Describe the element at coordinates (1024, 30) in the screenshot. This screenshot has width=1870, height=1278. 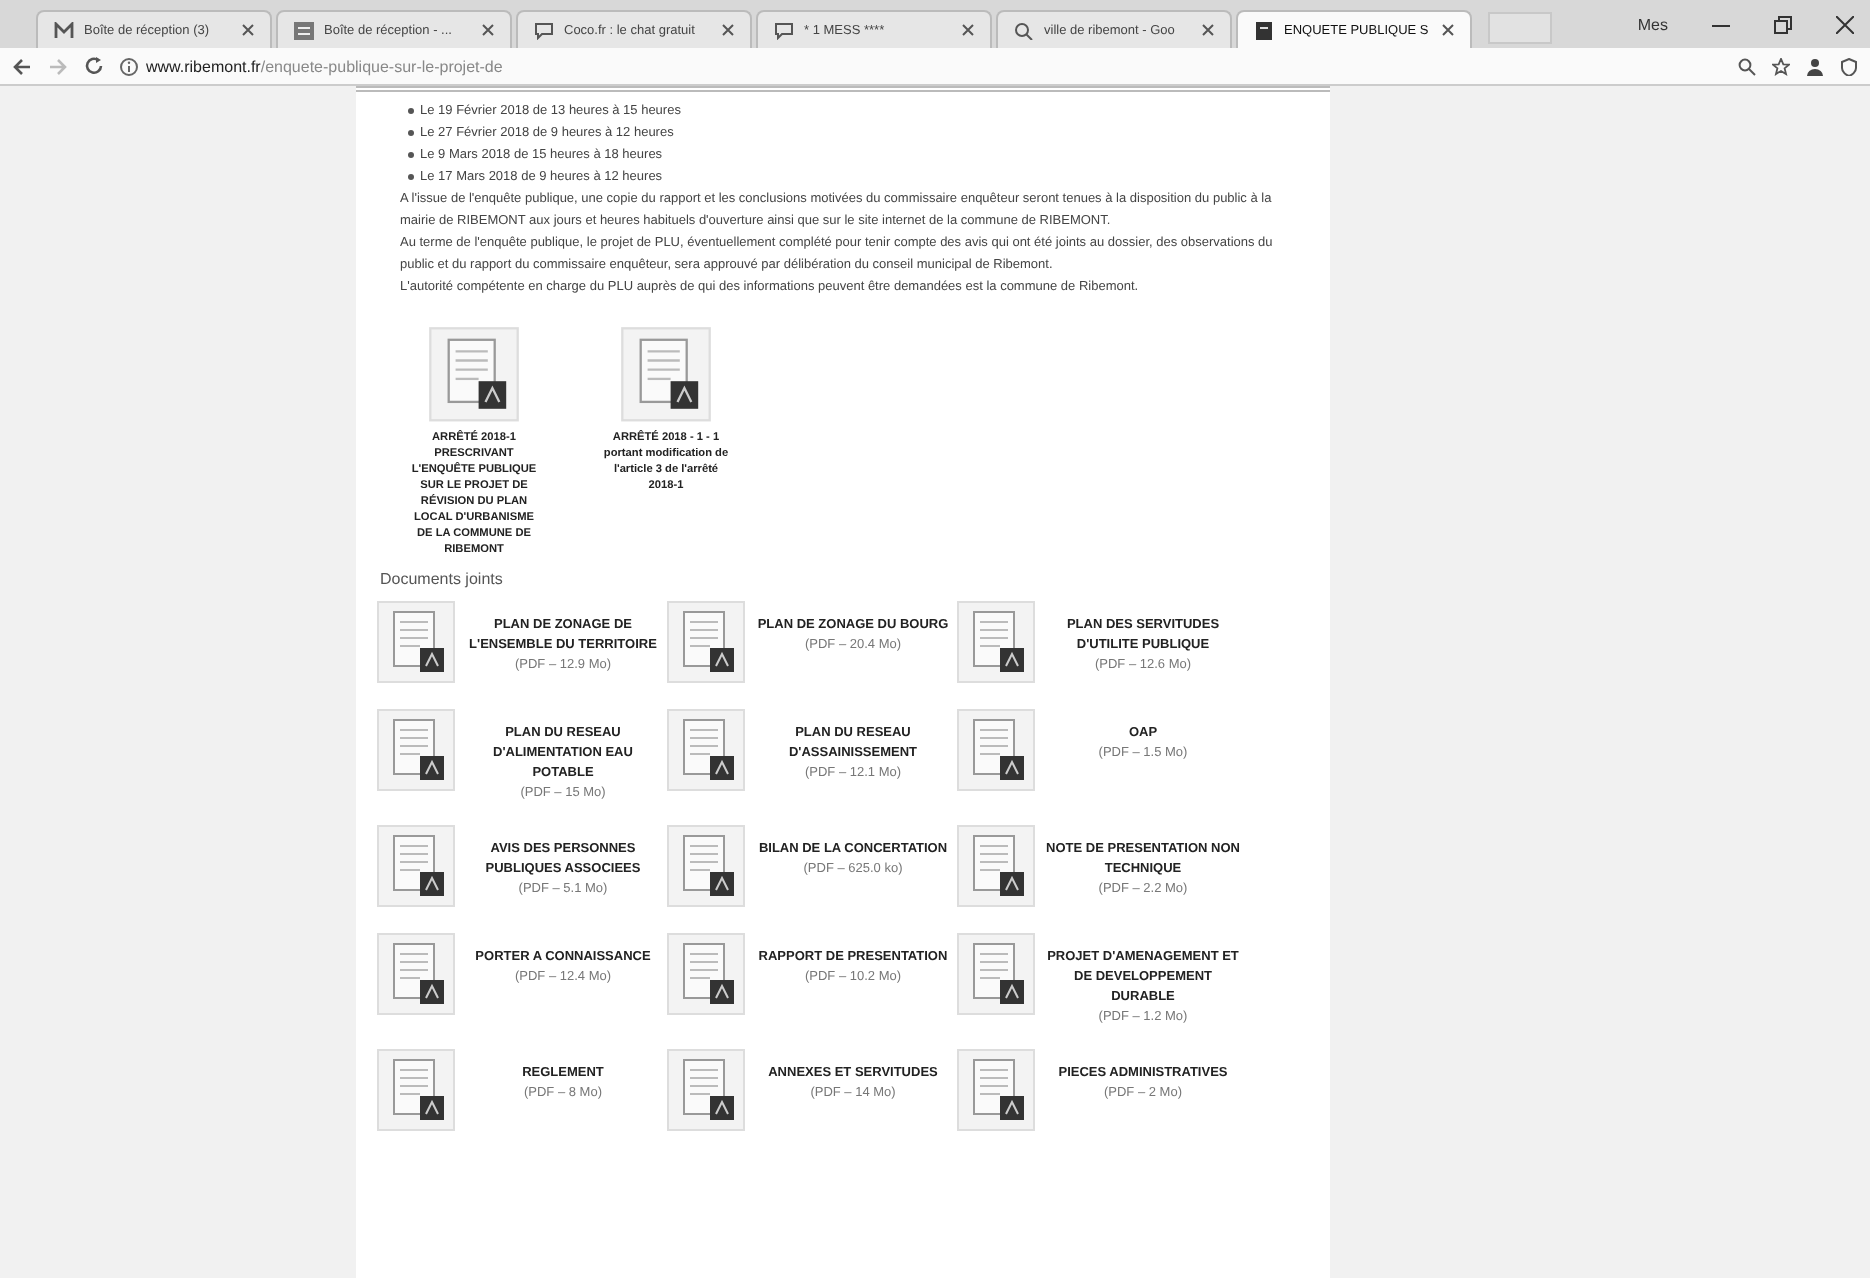
I see `search-icon` at that location.